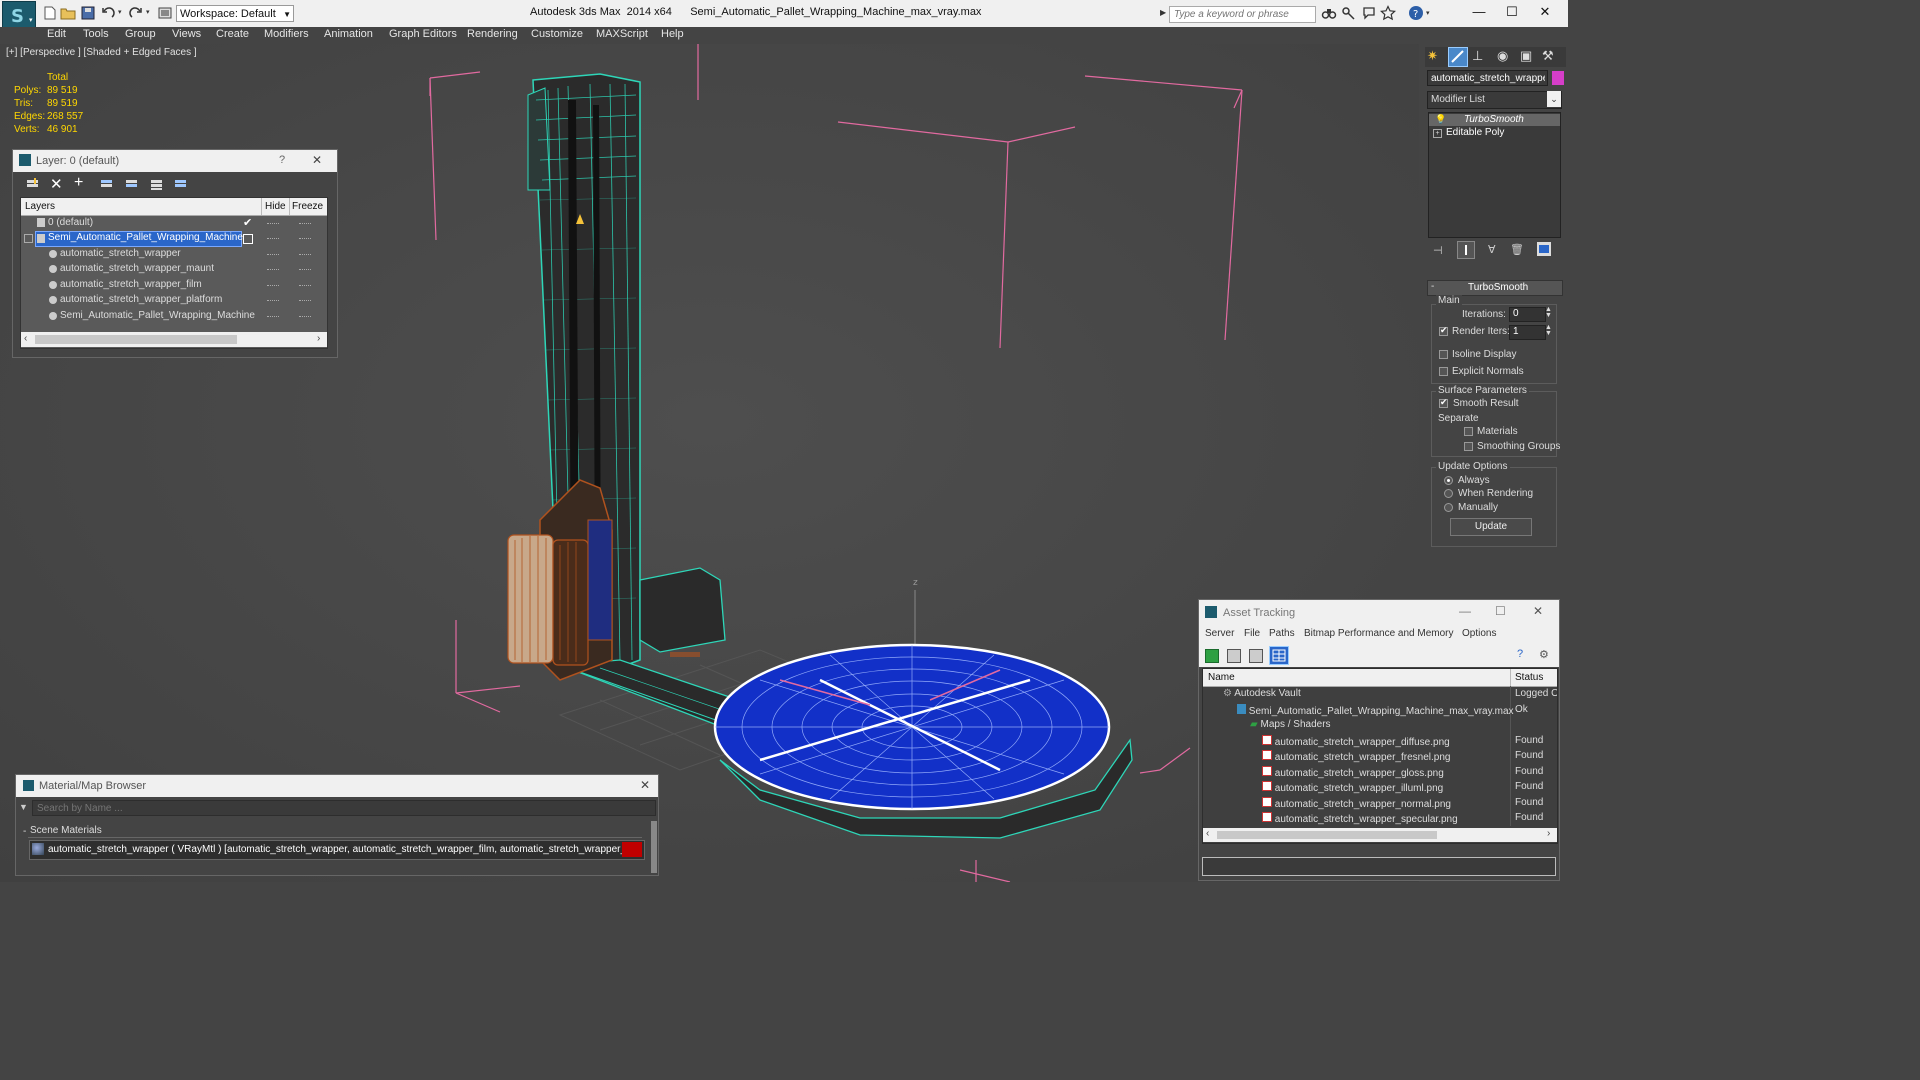  I want to click on utilities-tab-icon: ⚒, so click(1548, 56).